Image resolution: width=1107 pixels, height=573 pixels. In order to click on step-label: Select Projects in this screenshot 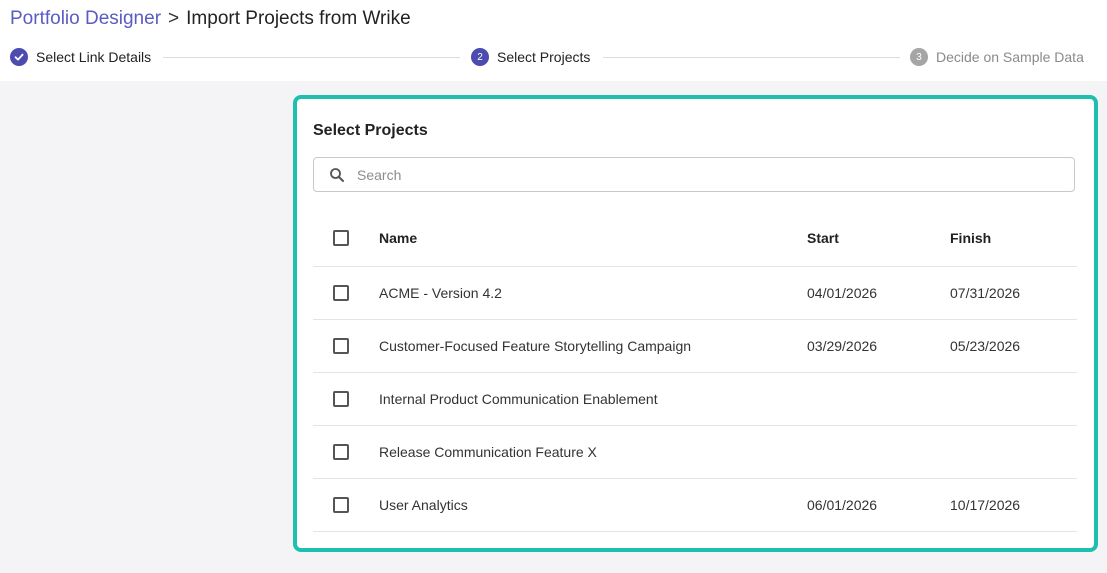, I will do `click(544, 57)`.